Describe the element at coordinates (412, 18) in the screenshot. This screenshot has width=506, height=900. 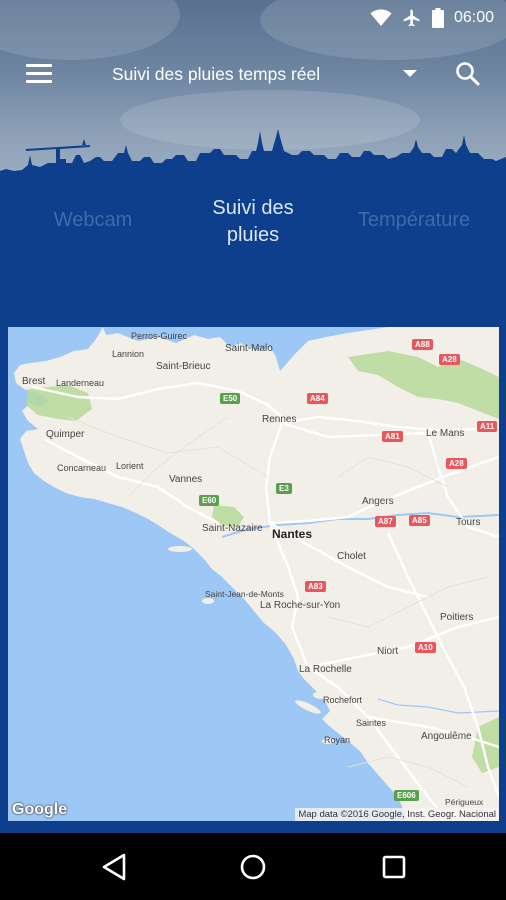
I see `airplane-mode-icon` at that location.